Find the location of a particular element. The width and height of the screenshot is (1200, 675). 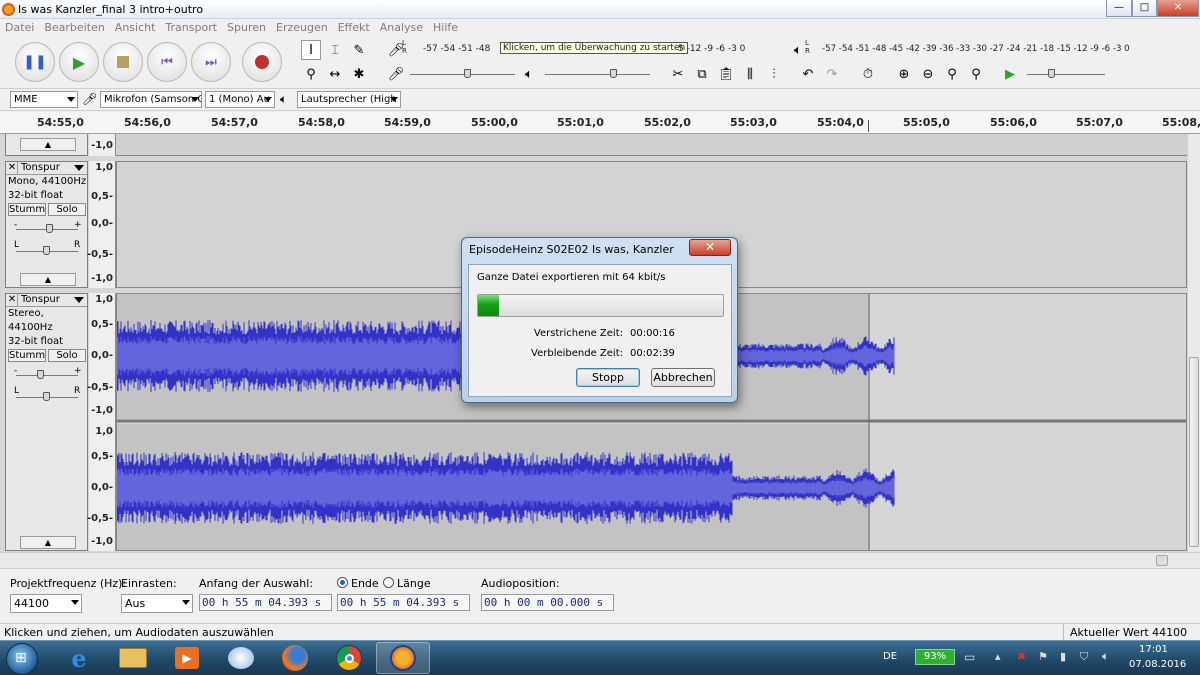

menu-hilfe: Hilfe is located at coordinates (445, 26).